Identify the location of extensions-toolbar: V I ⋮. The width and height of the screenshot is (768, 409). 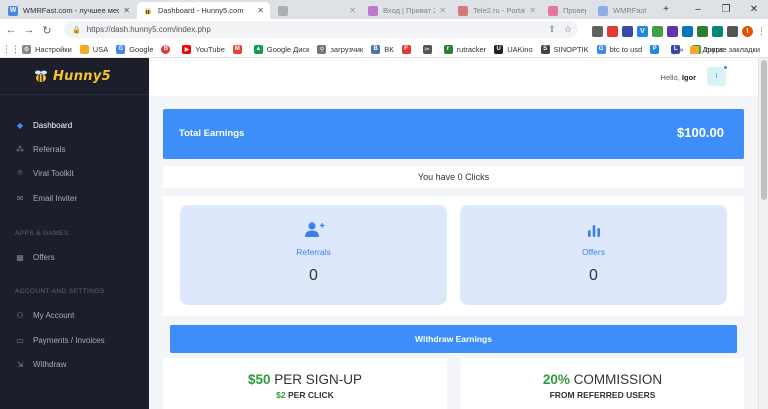
(679, 31).